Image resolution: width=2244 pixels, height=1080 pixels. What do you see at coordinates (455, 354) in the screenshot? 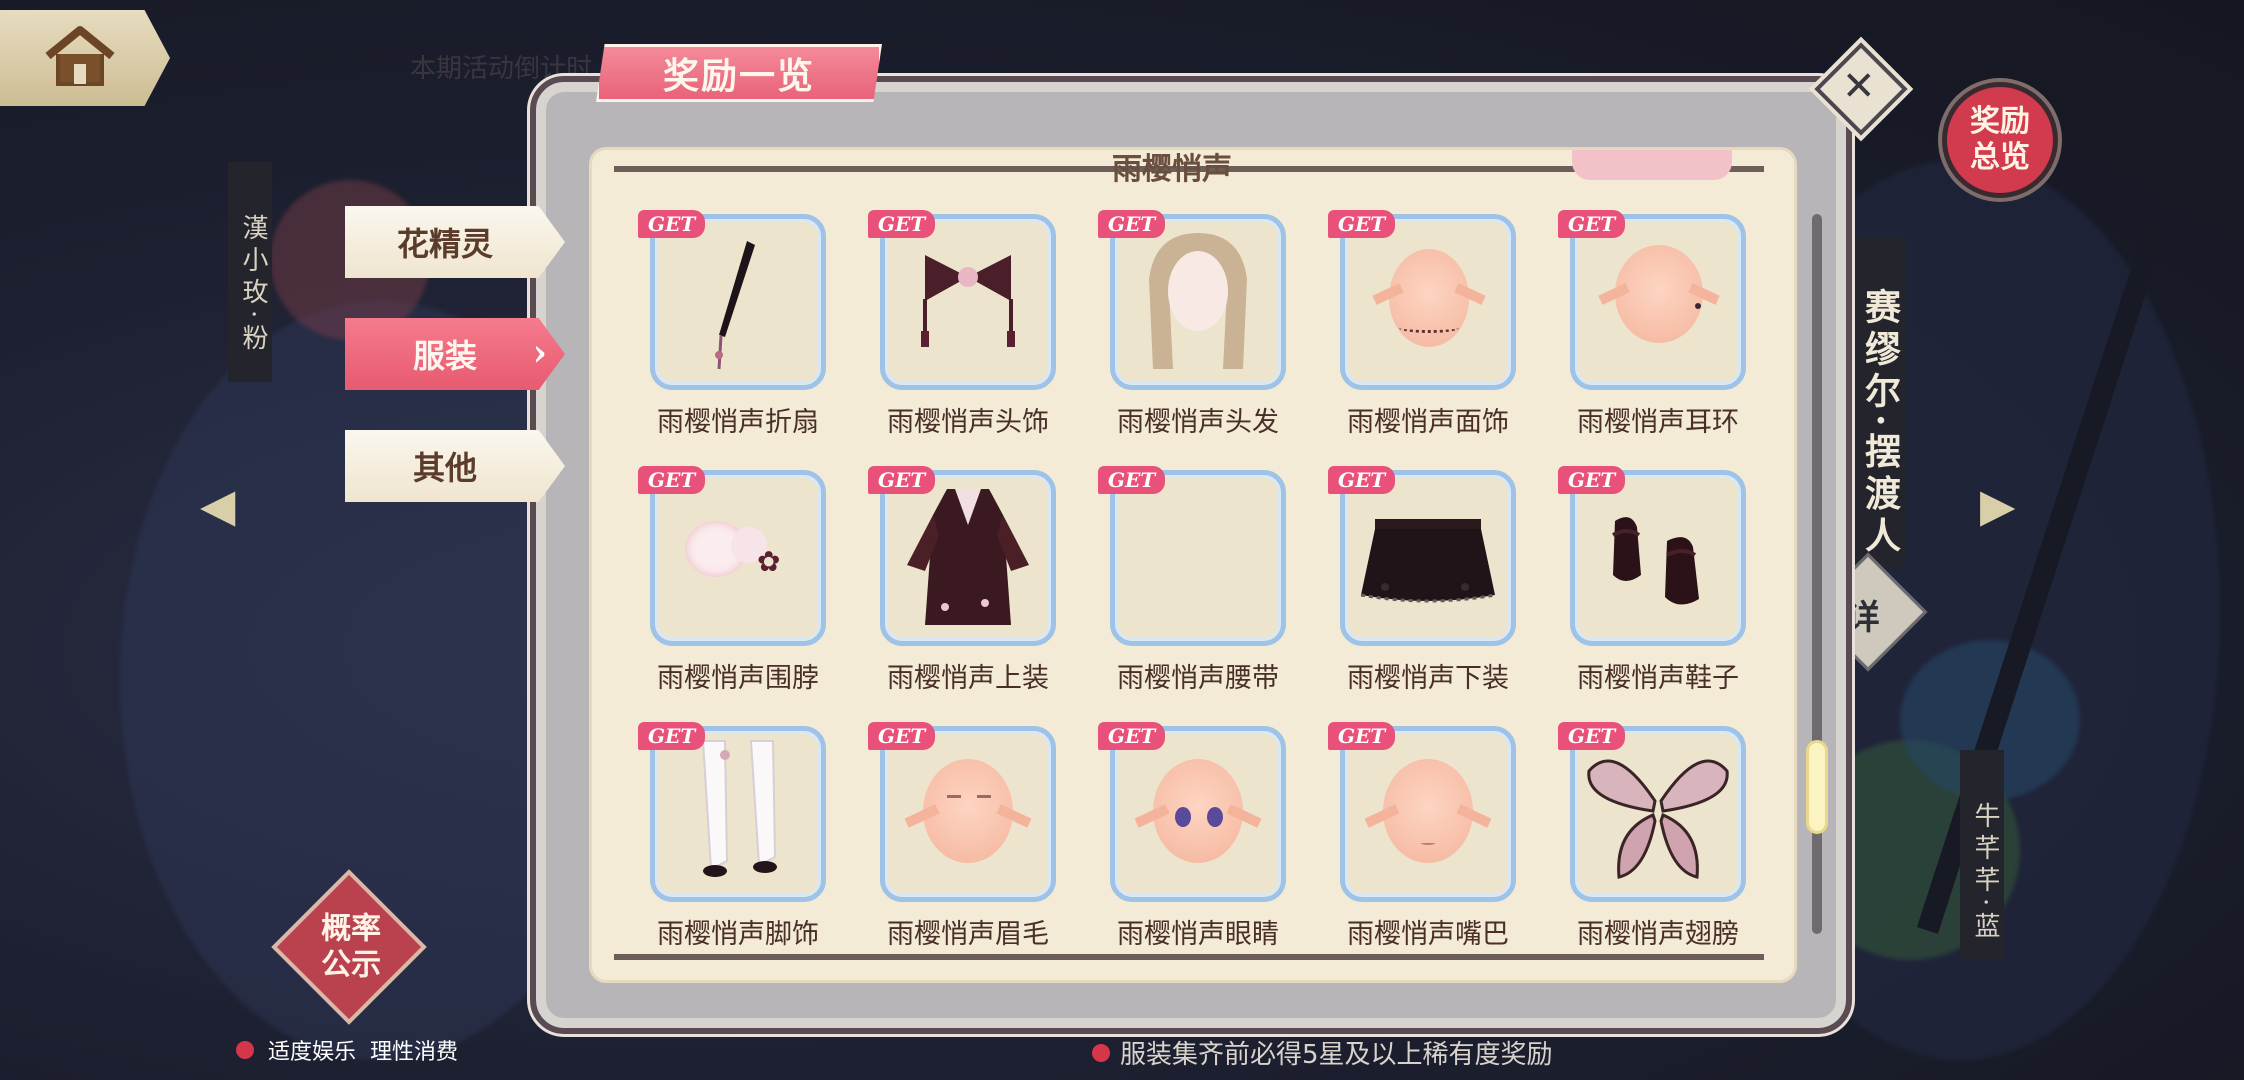
I see `tab-outfit: 服装` at bounding box center [455, 354].